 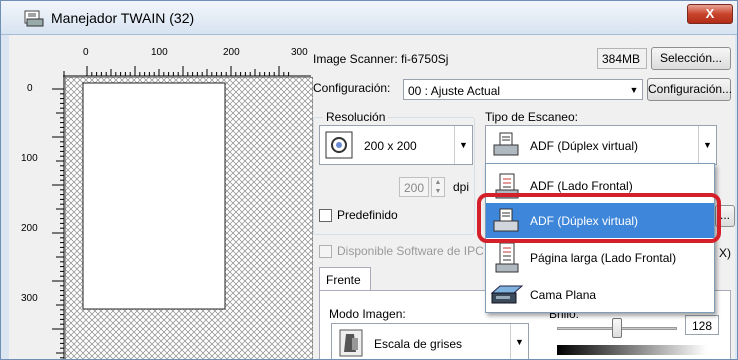 What do you see at coordinates (187, 71) in the screenshot?
I see `ruler-h-ticks` at bounding box center [187, 71].